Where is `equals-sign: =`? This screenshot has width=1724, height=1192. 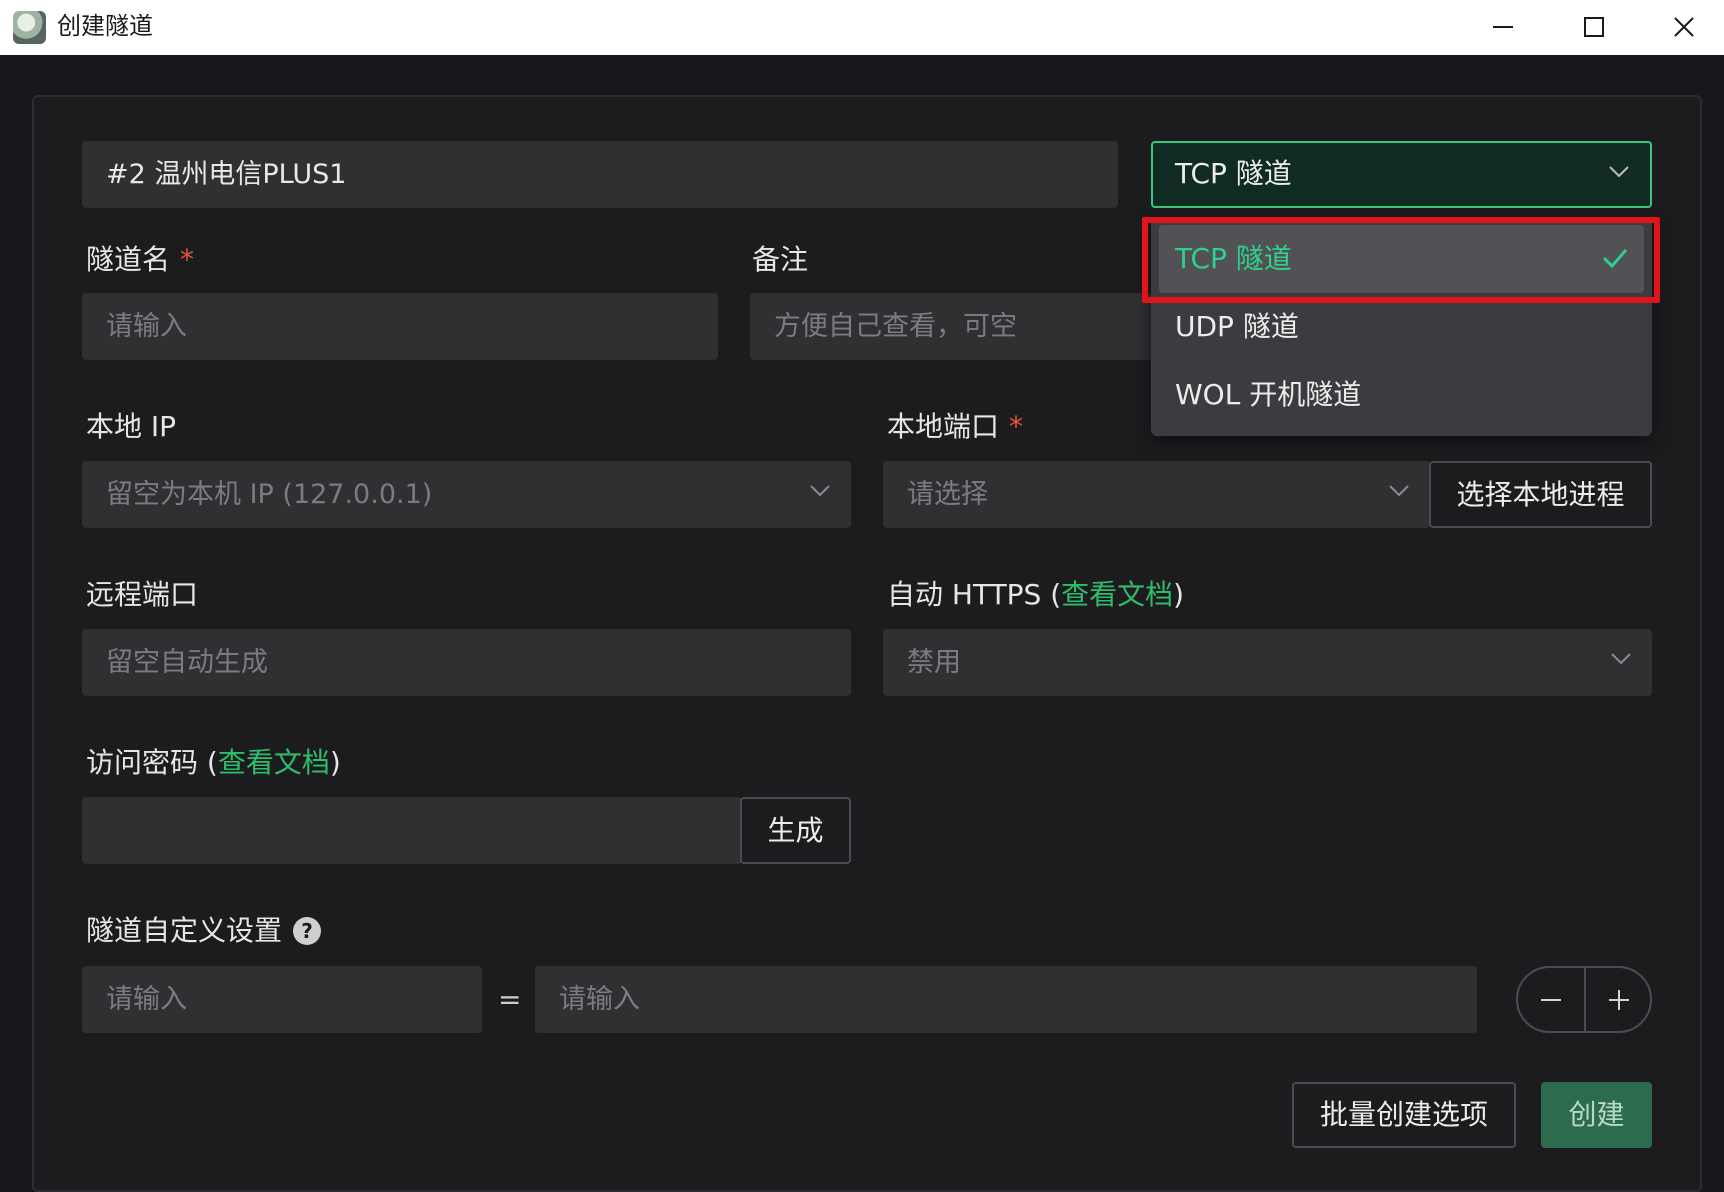 equals-sign: = is located at coordinates (510, 999).